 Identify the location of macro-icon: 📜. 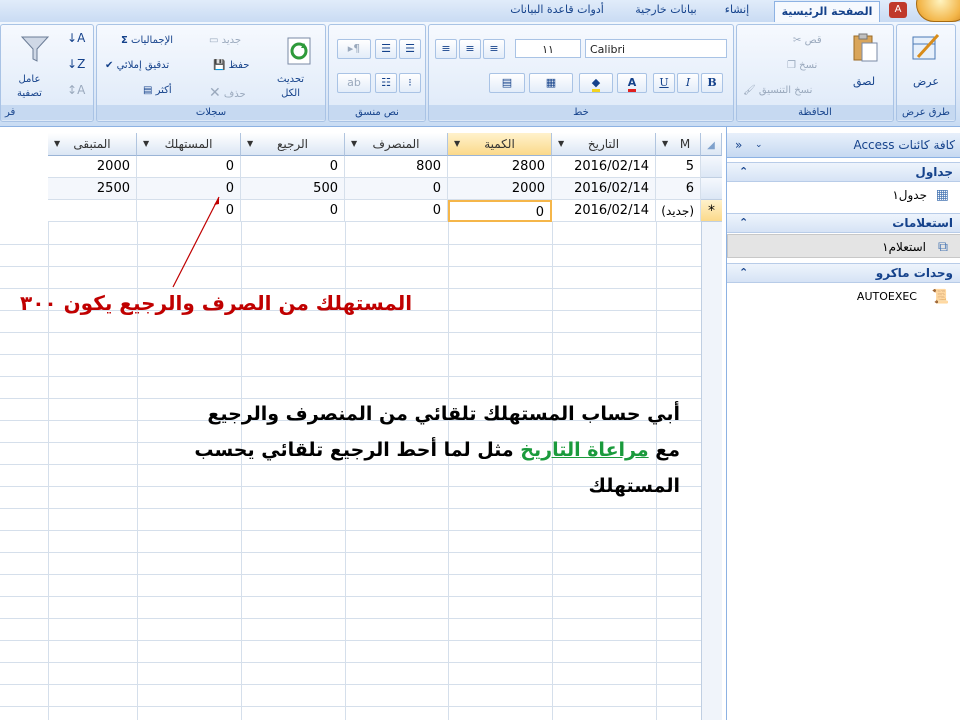
(940, 297).